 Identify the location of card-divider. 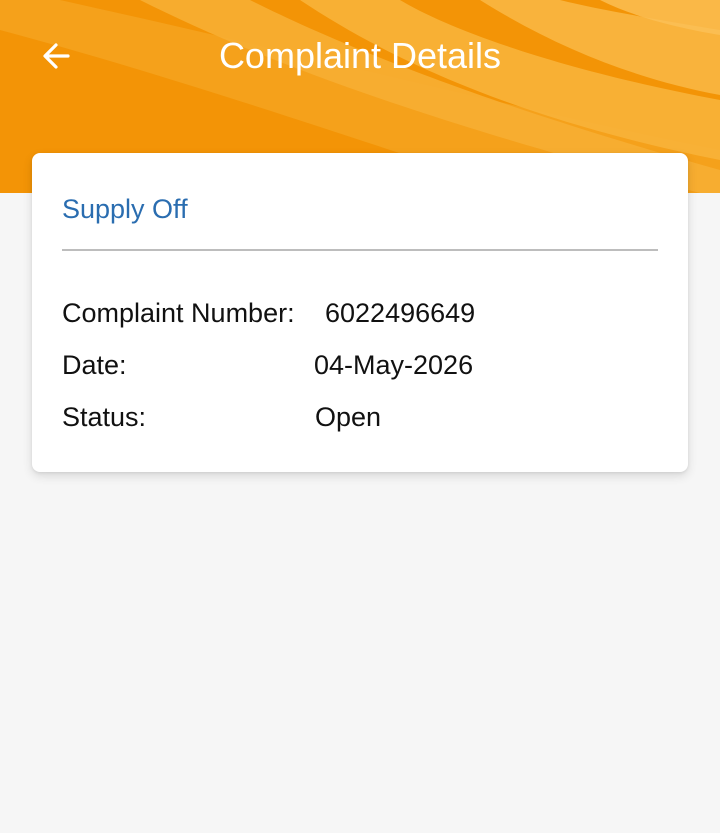
(360, 250).